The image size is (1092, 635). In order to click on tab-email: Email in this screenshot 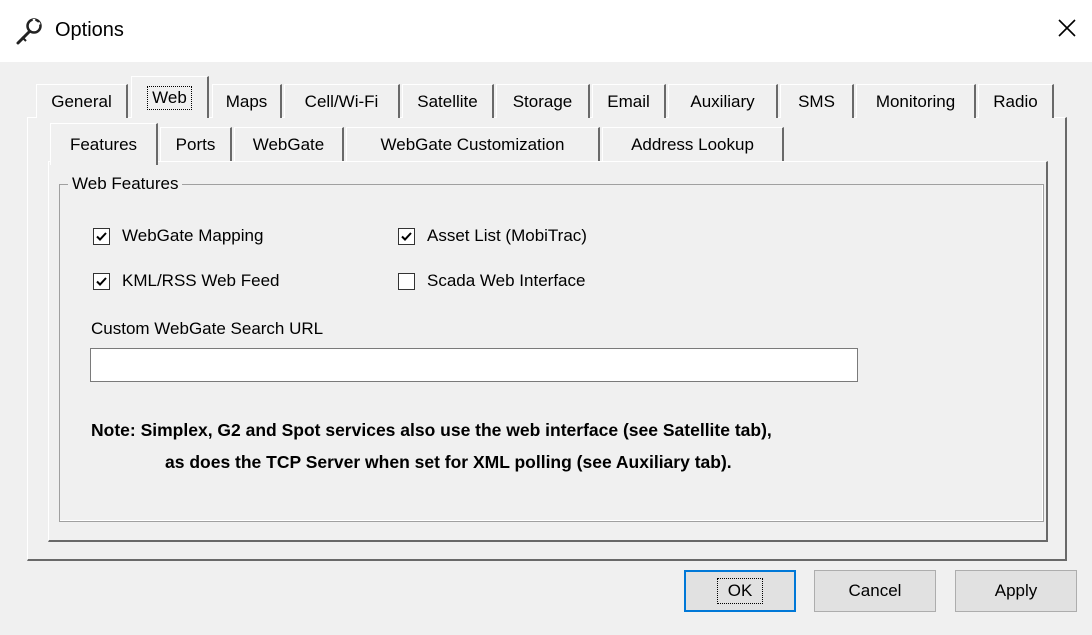, I will do `click(629, 101)`.